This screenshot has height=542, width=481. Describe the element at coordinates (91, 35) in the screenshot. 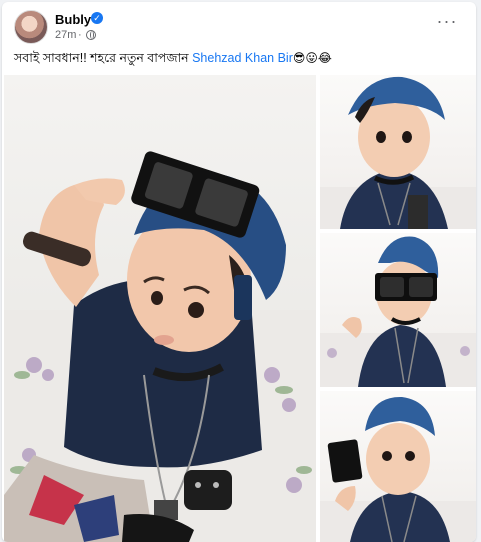

I see `globe-icon` at that location.